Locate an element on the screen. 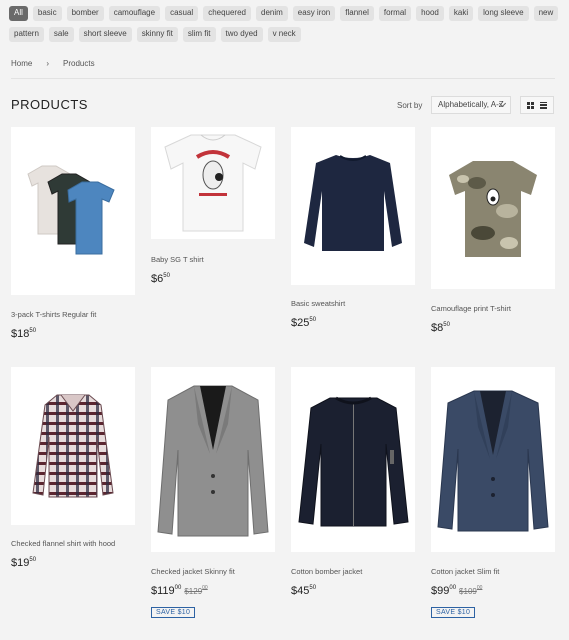 This screenshot has width=569, height=640. tag-bomber: bomber is located at coordinates (85, 13).